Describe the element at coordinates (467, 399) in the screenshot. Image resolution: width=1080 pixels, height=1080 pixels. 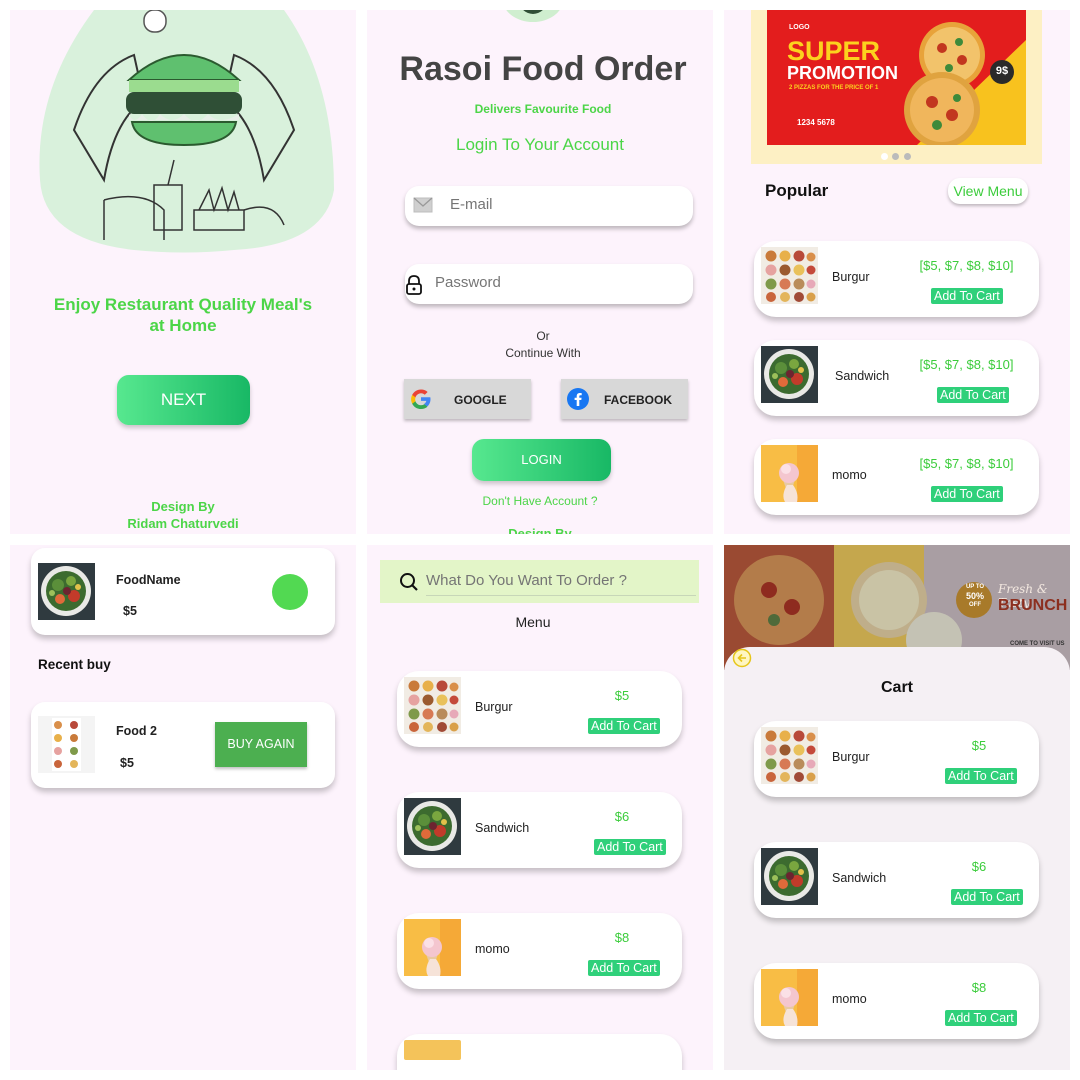
I see `google-button: GOOGLE` at that location.